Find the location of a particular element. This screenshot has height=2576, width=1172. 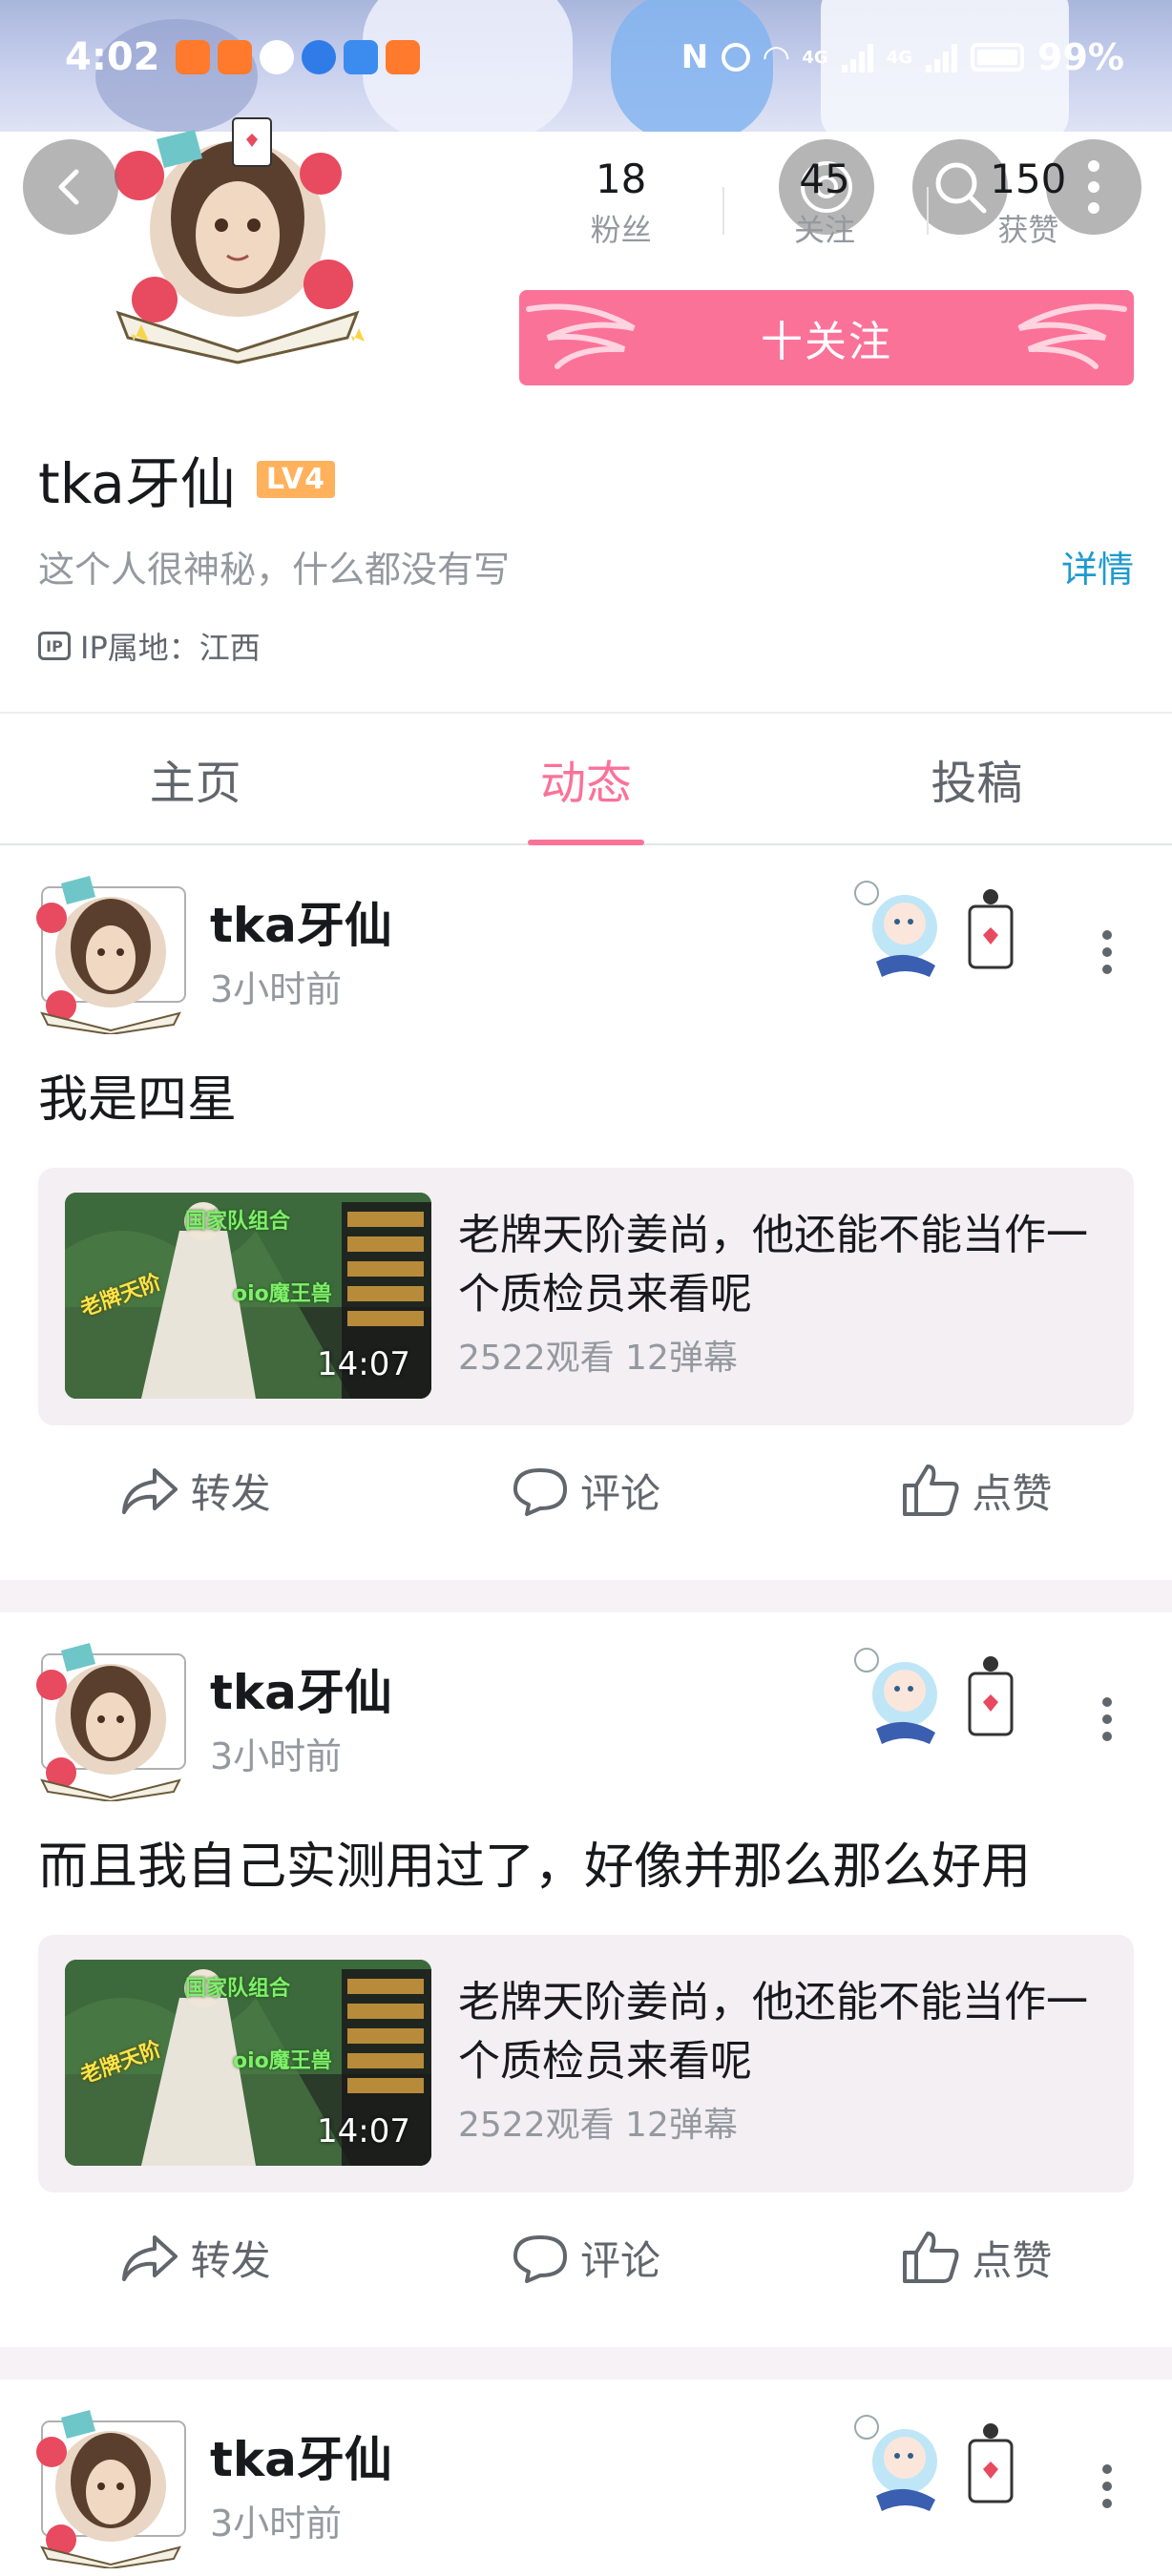

stat-following: 45 关注 is located at coordinates (824, 210).